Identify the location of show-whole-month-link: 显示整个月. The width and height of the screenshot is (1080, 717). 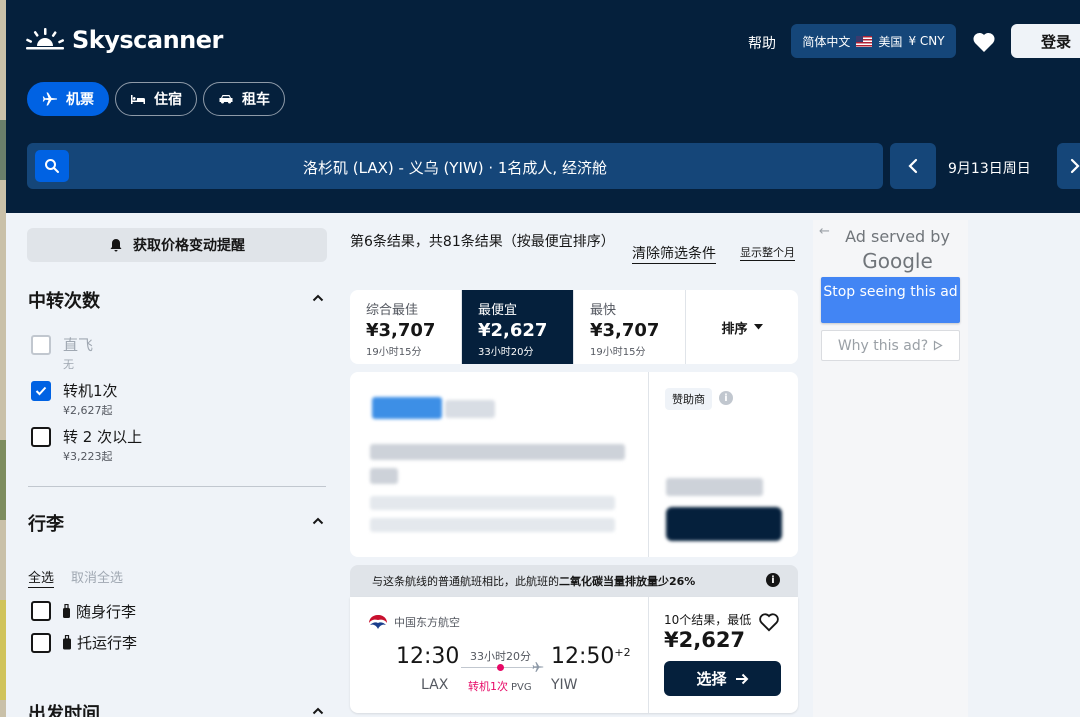
(767, 252).